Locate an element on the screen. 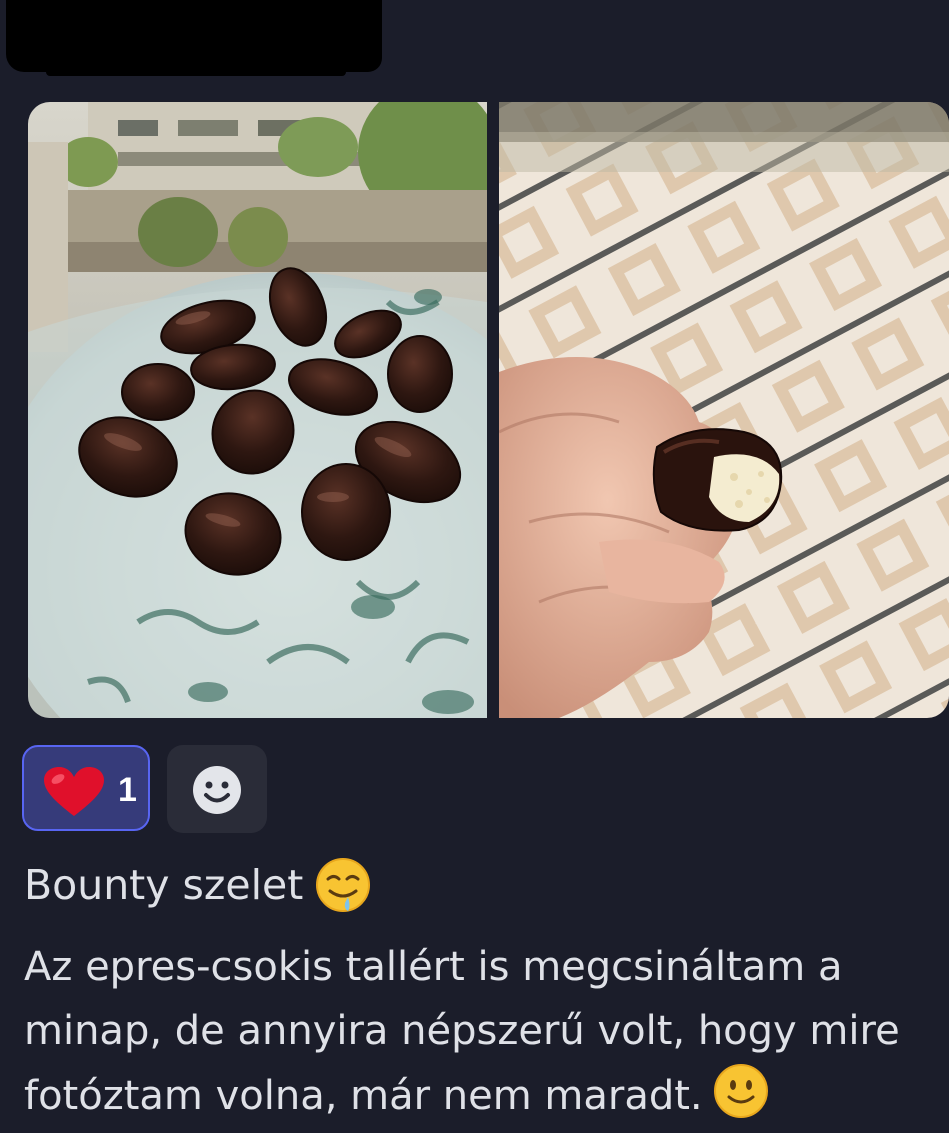 This screenshot has width=949, height=1133. message-body-line-3: fotóztam volna, már nem maradt. is located at coordinates (474, 1095).